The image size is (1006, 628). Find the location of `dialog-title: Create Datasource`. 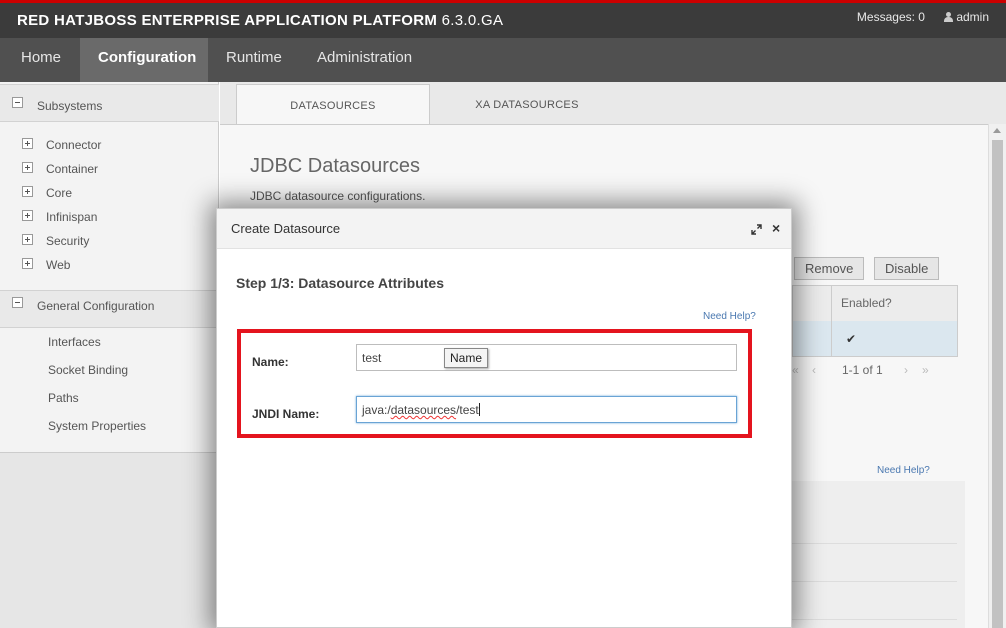

dialog-title: Create Datasource is located at coordinates (286, 228).